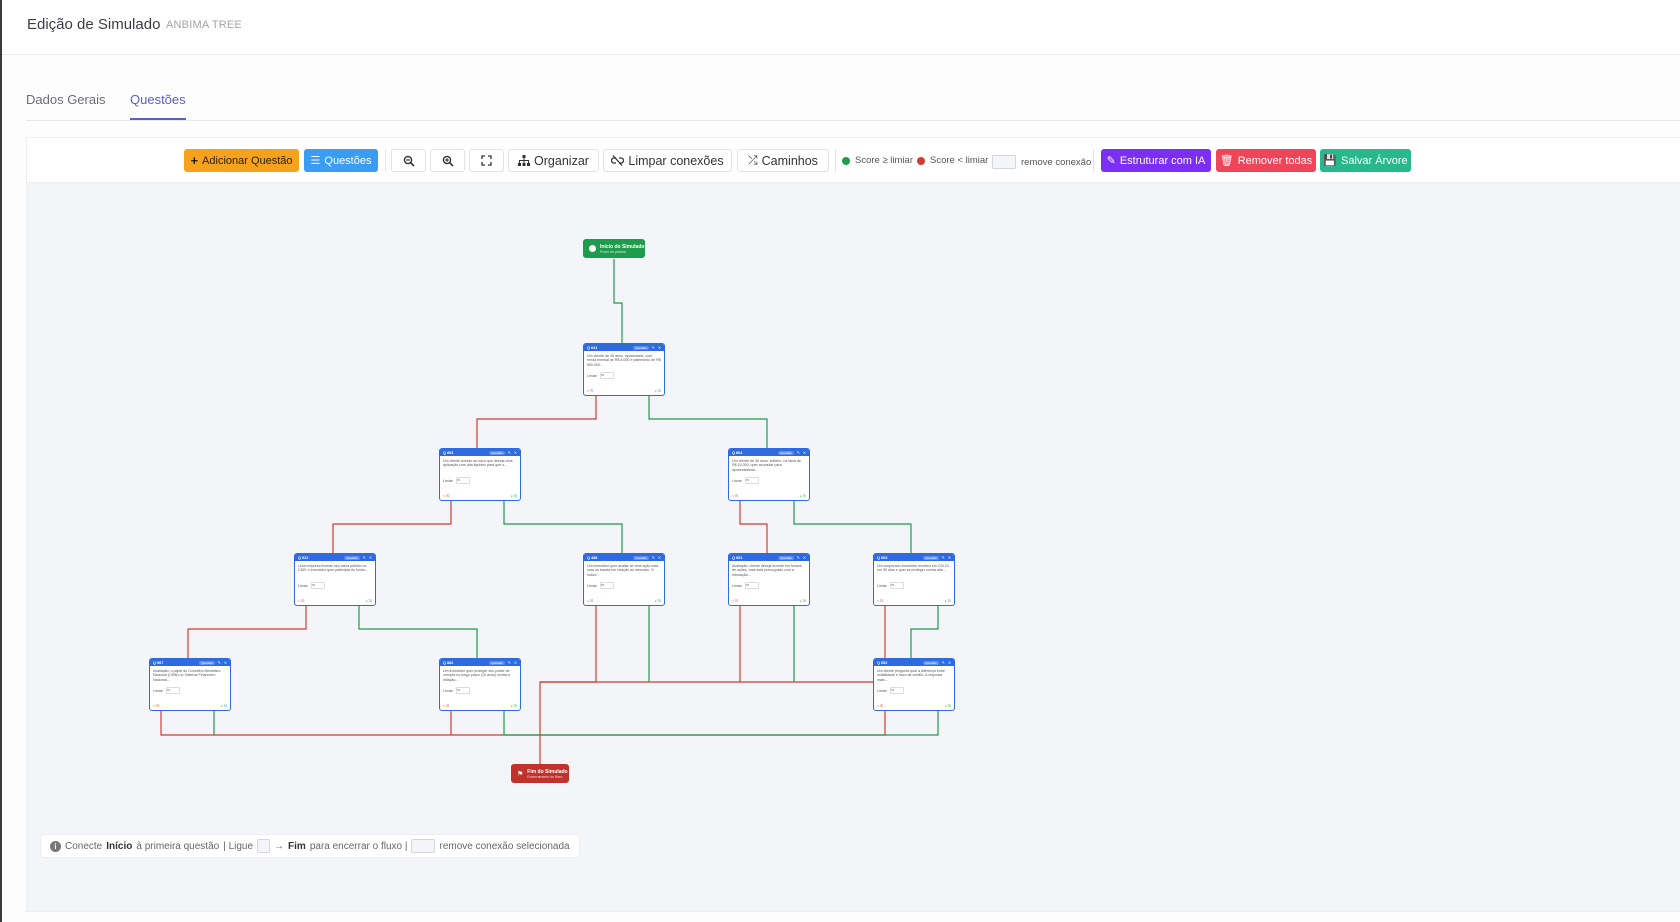  I want to click on pencil-icon: ✎, so click(1111, 161).